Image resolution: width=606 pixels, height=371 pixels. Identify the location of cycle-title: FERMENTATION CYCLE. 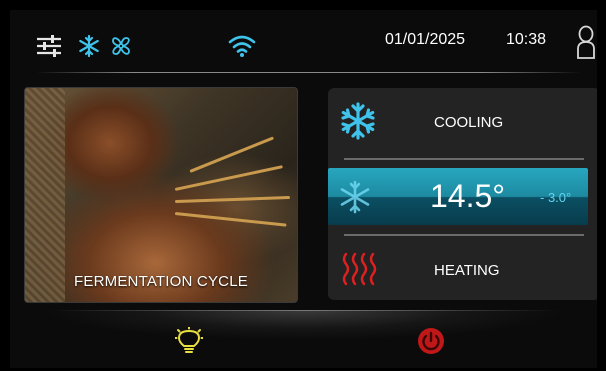
(161, 281).